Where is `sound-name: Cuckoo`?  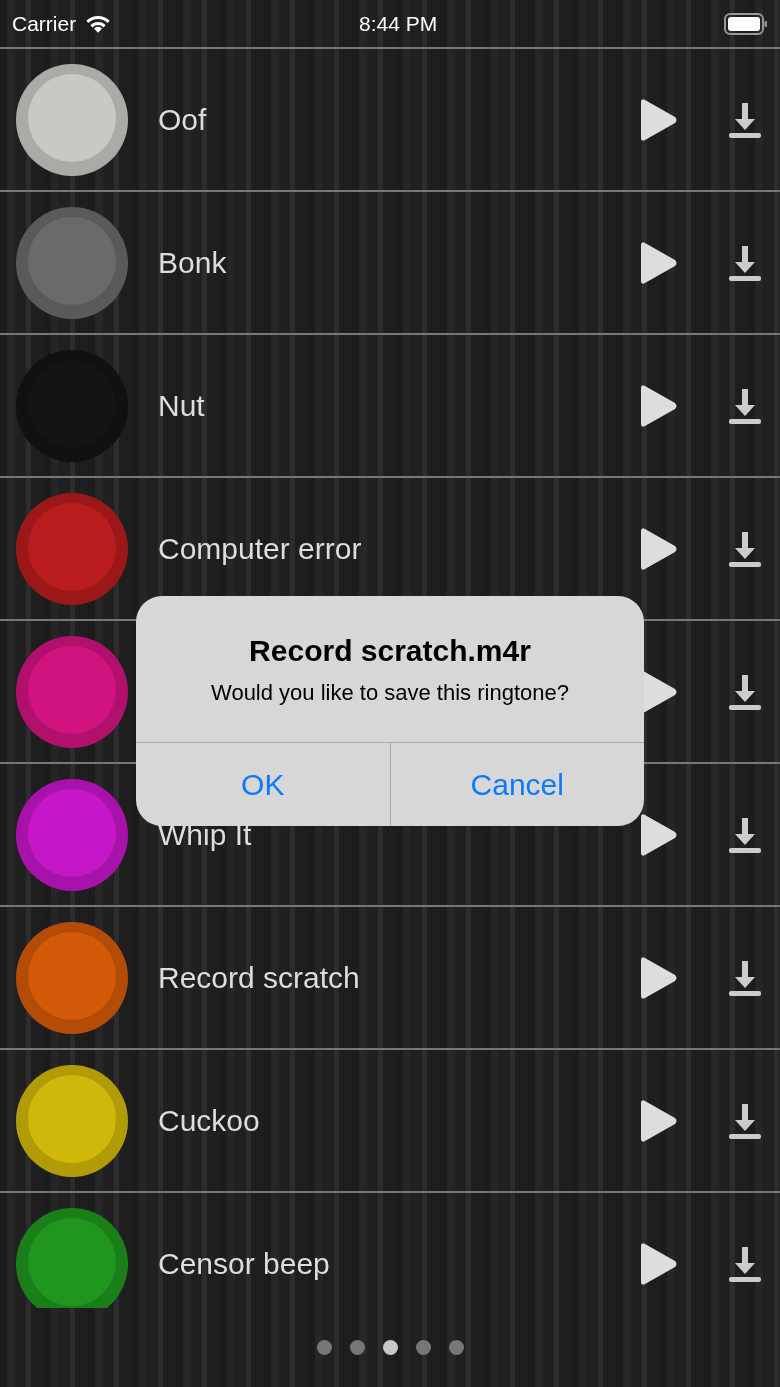 sound-name: Cuckoo is located at coordinates (209, 1120).